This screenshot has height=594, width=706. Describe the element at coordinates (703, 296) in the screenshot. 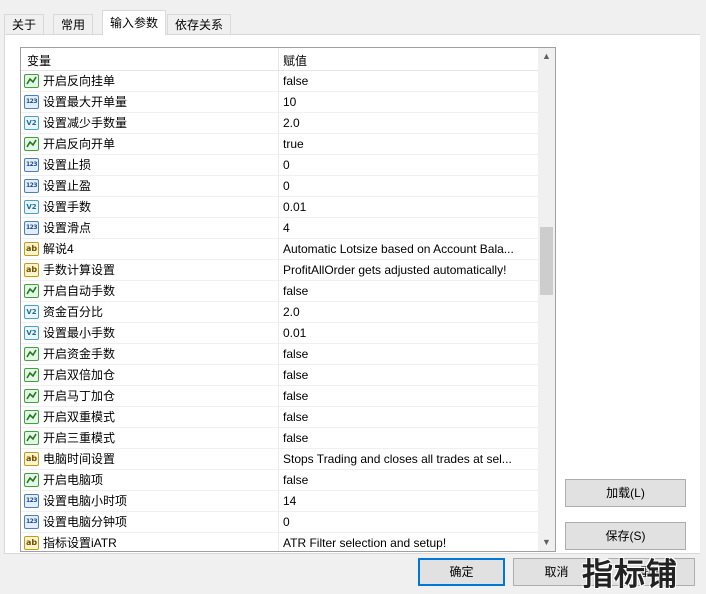

I see `window-edge` at that location.